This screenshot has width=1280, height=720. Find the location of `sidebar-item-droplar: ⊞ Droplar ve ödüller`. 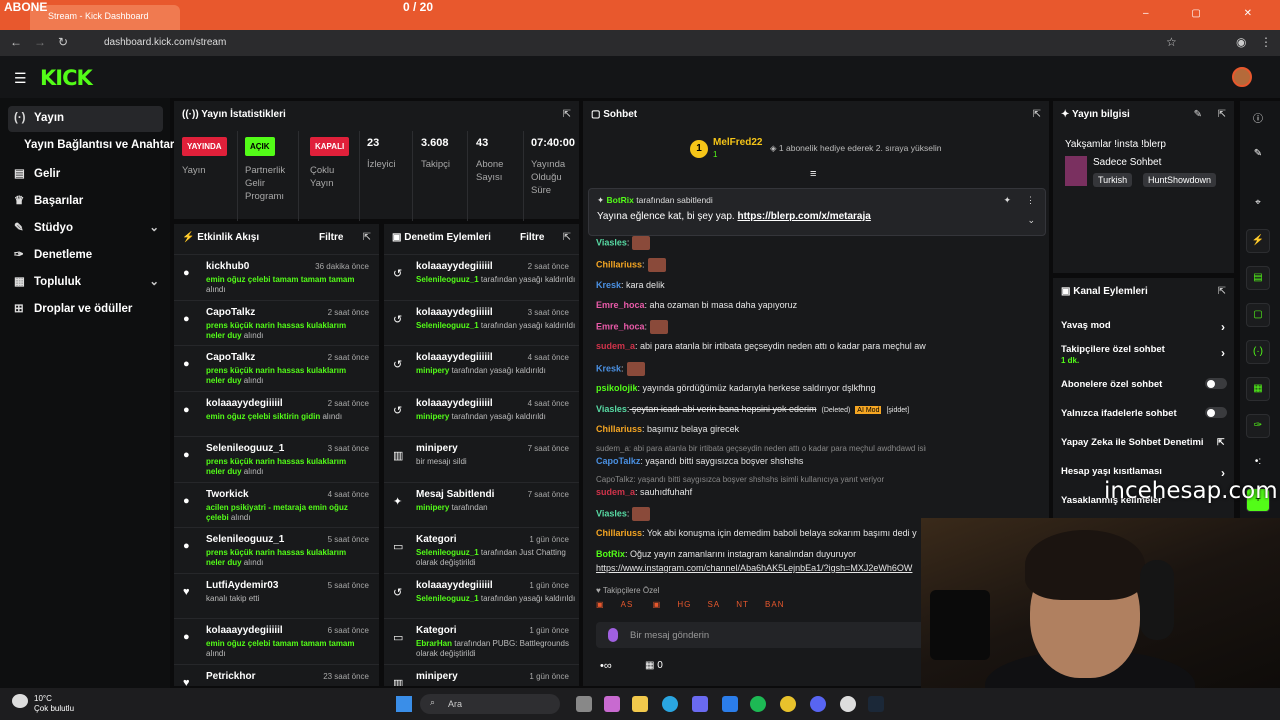

sidebar-item-droplar: ⊞ Droplar ve ödüller is located at coordinates (85, 308).